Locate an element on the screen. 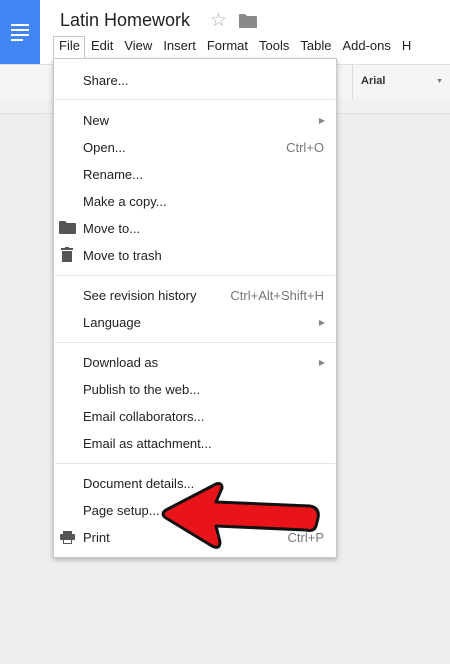 The width and height of the screenshot is (450, 664). menu-item-new: New ▶ is located at coordinates (195, 120).